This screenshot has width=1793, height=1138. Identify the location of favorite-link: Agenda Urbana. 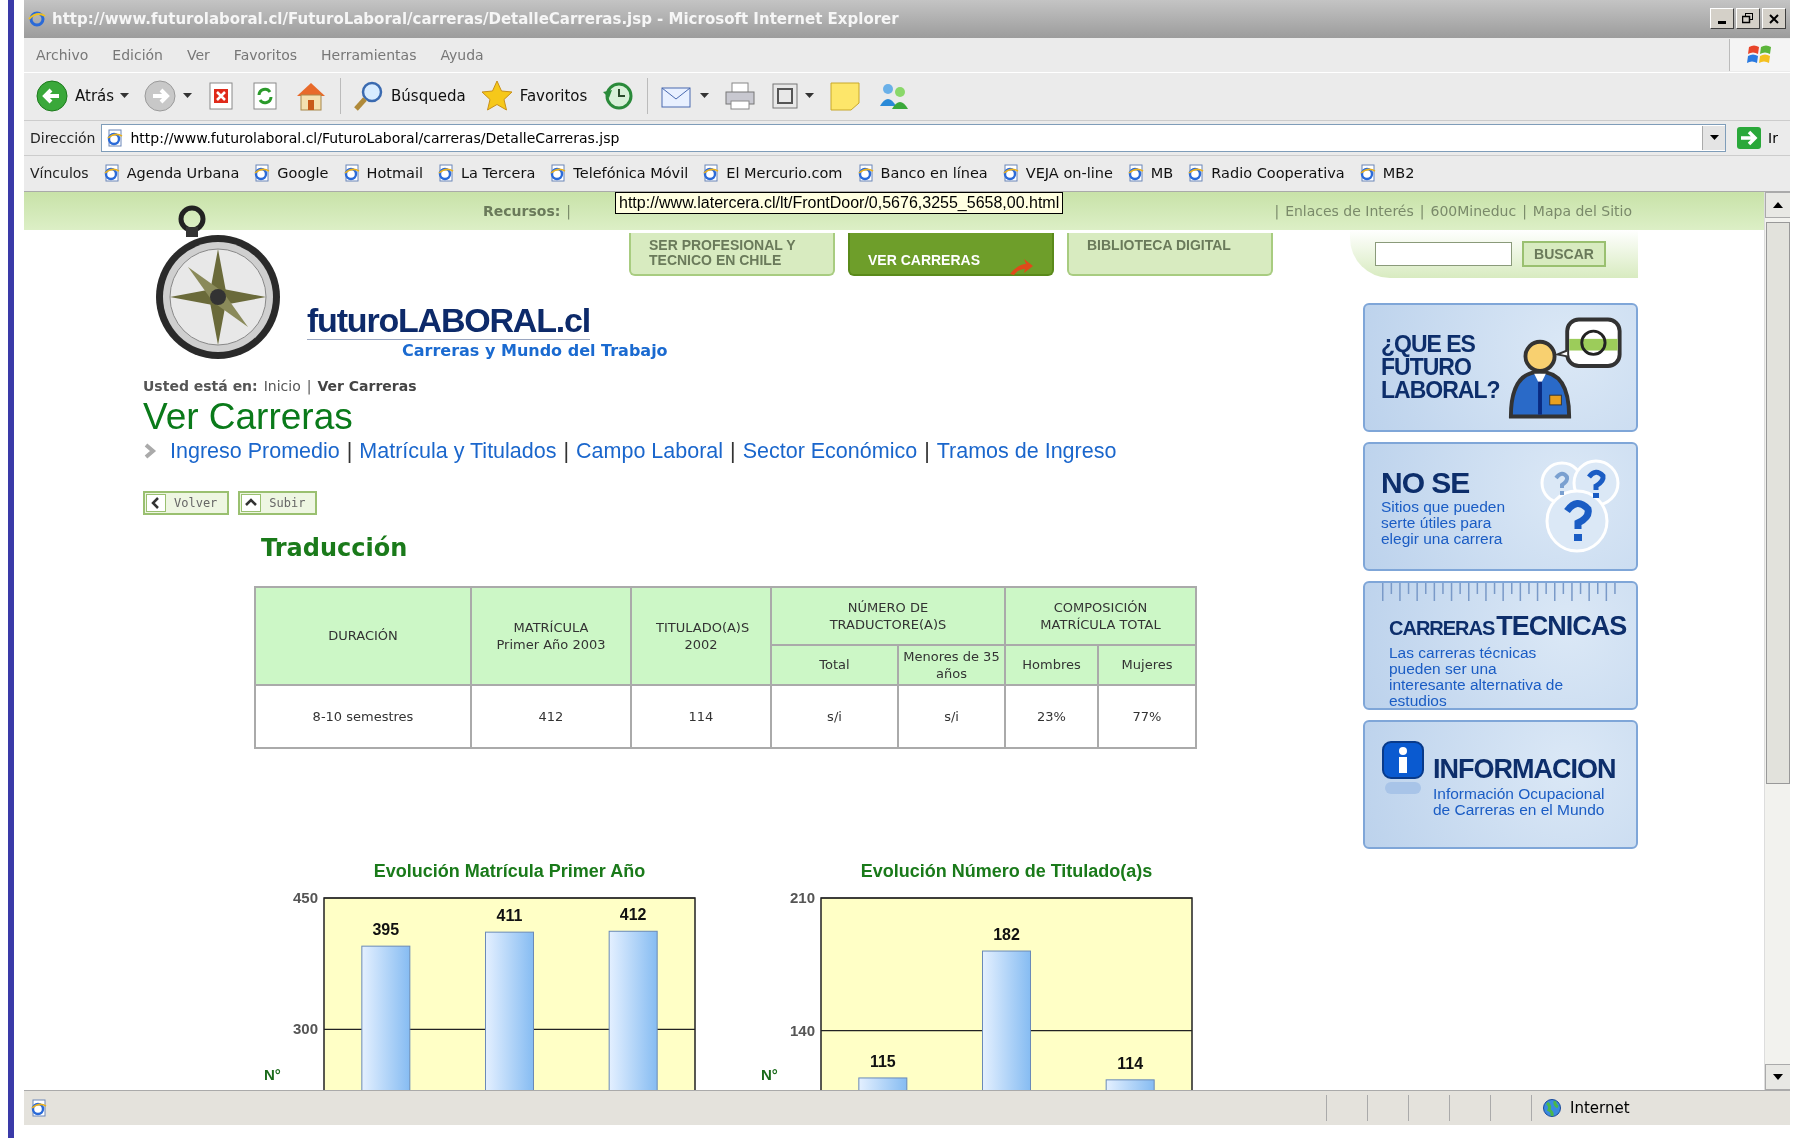
(171, 173).